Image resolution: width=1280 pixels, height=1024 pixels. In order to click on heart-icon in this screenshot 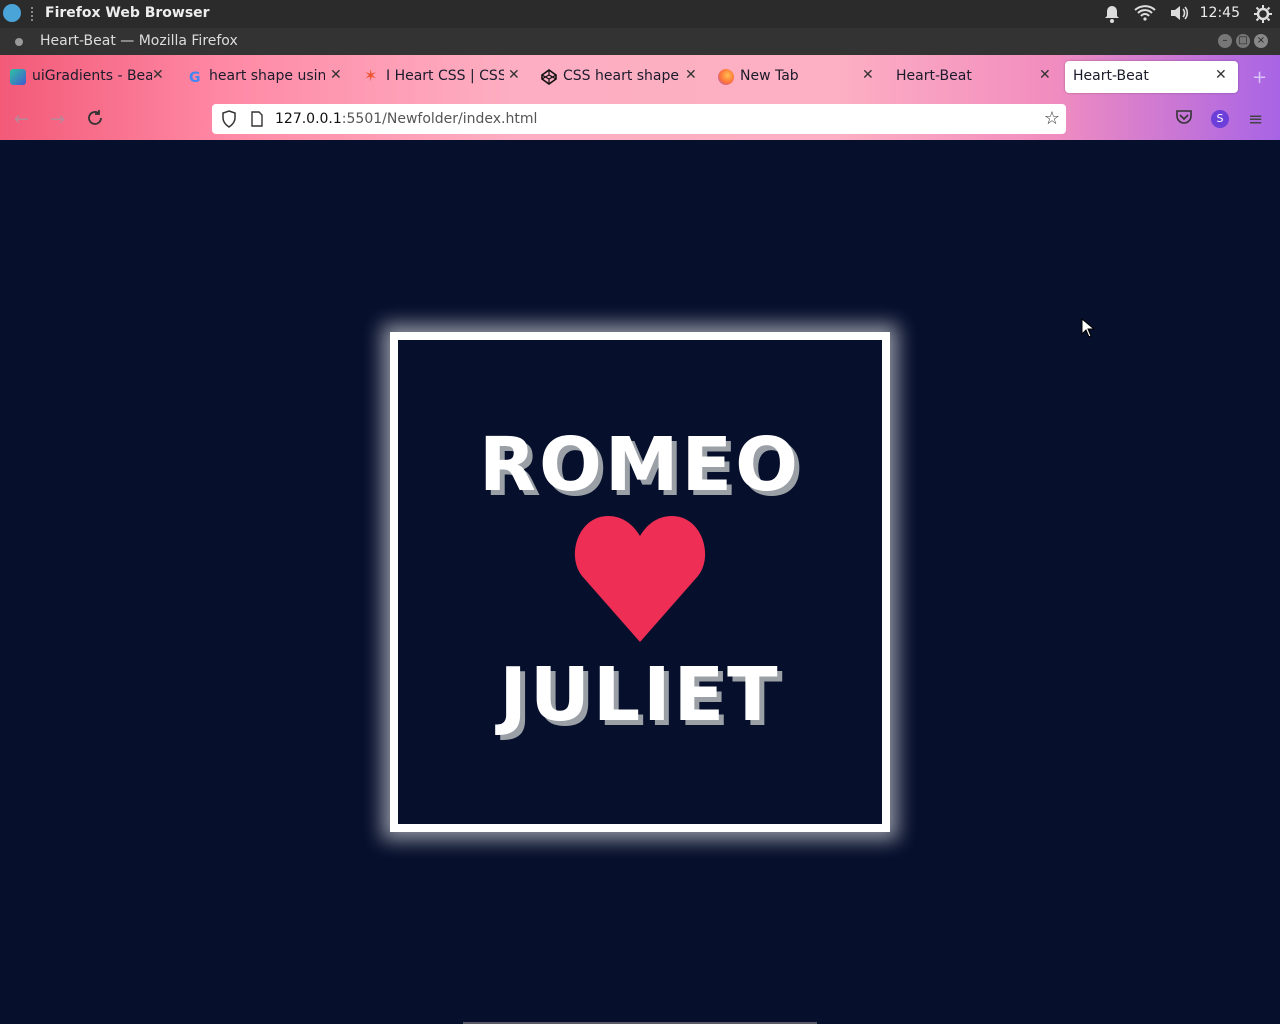, I will do `click(640, 580)`.